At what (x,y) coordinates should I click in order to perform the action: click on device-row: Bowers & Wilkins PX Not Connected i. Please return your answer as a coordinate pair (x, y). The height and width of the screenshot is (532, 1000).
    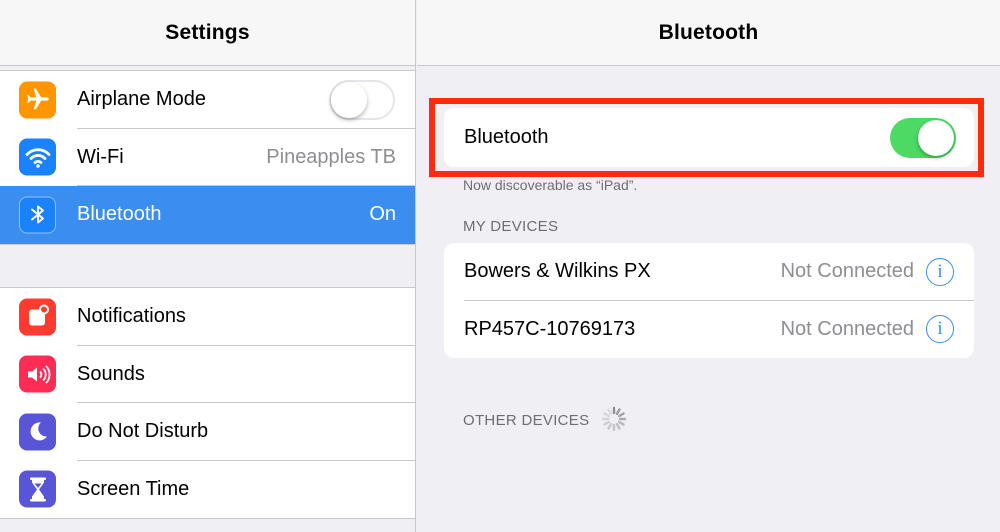
    Looking at the image, I should click on (709, 272).